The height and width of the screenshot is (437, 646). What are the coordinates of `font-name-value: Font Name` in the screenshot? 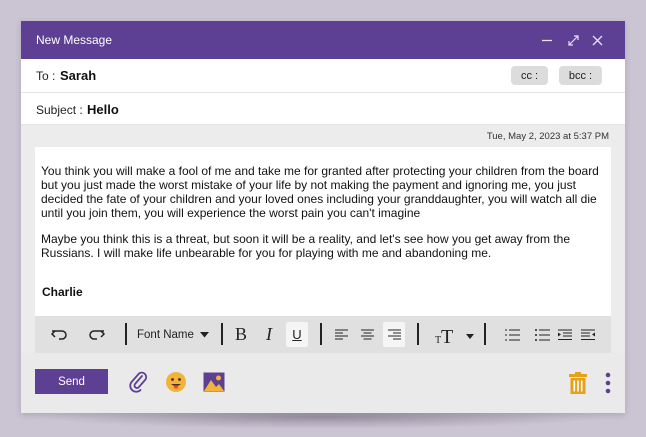 It's located at (165, 334).